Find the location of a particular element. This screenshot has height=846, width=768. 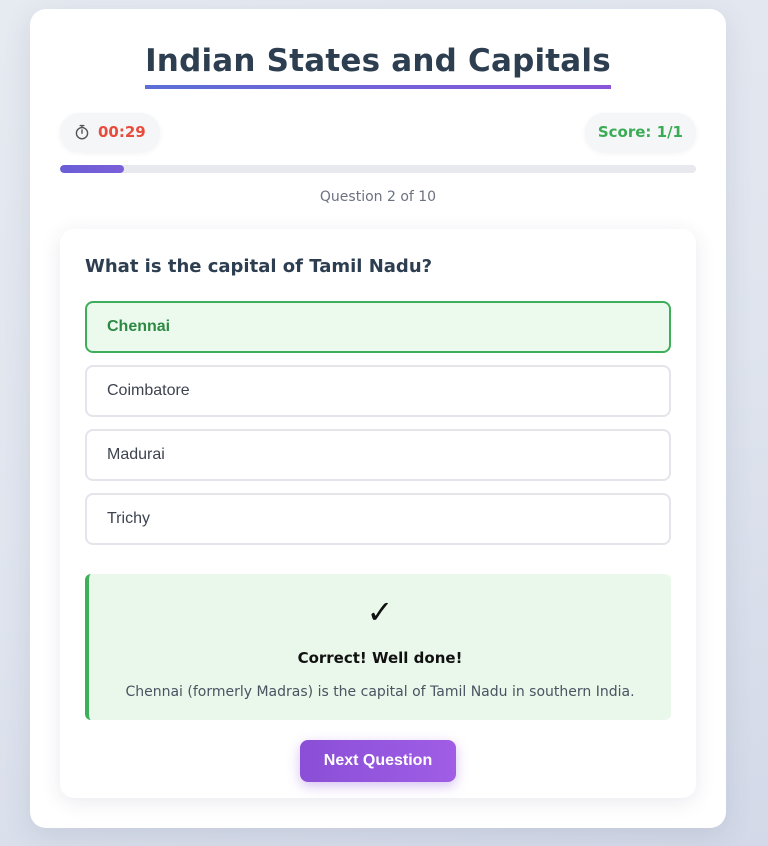

timer-badge: 00:29 is located at coordinates (110, 132).